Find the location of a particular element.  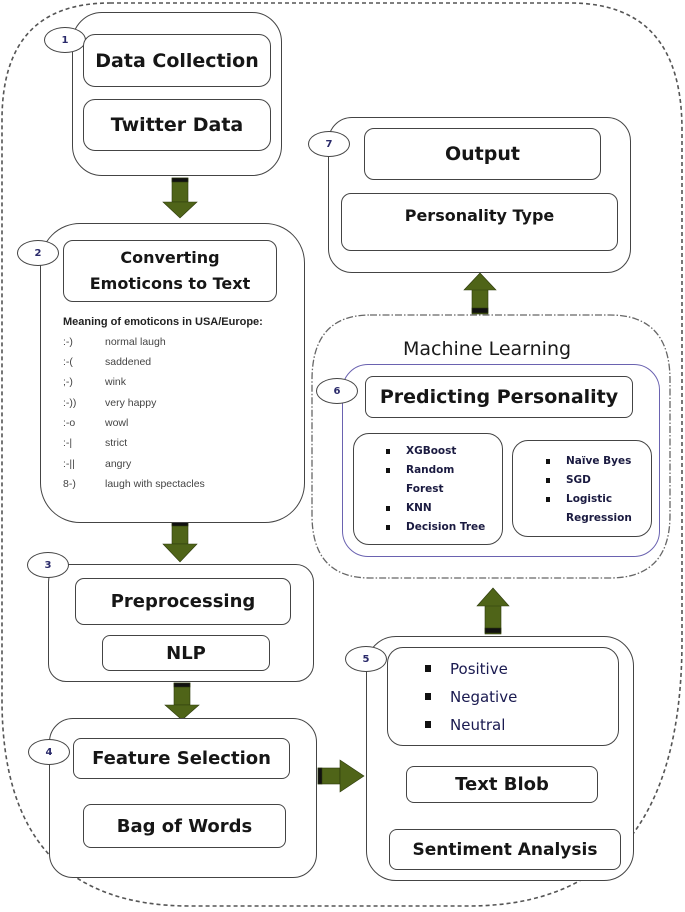

algorithm-knn: KNN is located at coordinates (441, 508).